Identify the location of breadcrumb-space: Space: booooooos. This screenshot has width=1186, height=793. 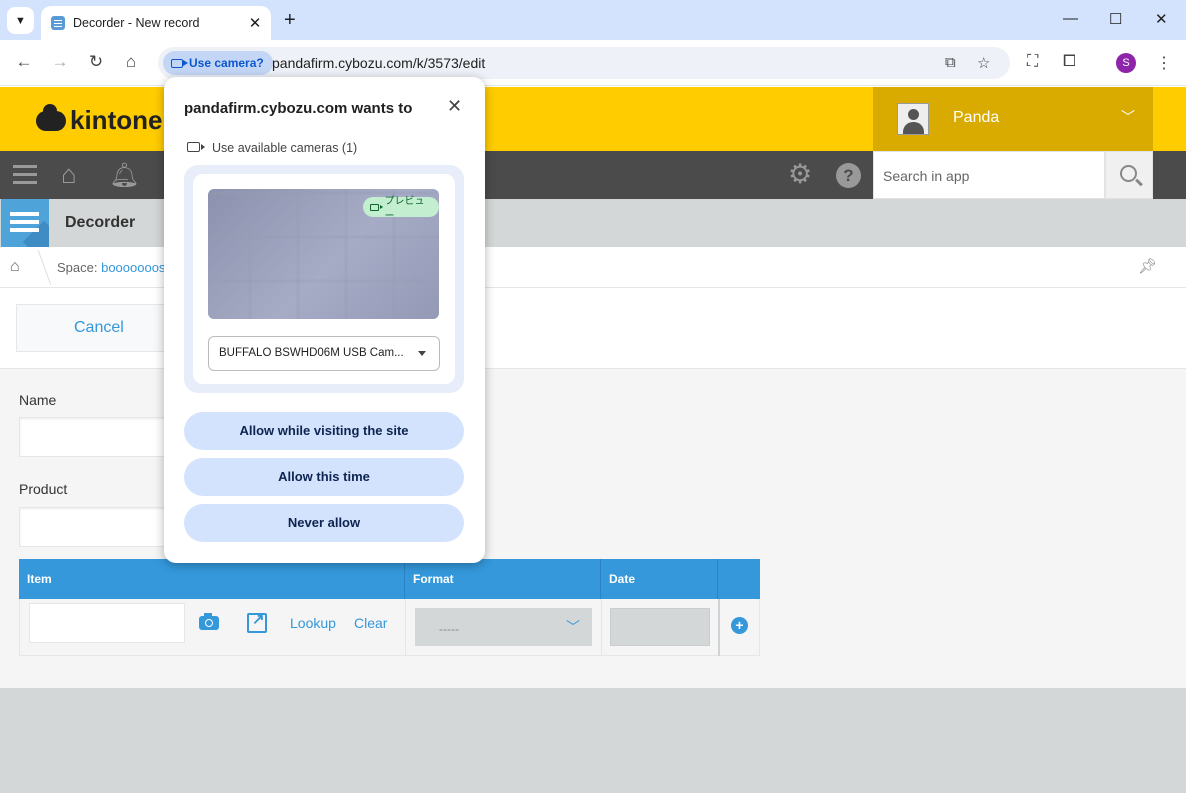
(111, 267).